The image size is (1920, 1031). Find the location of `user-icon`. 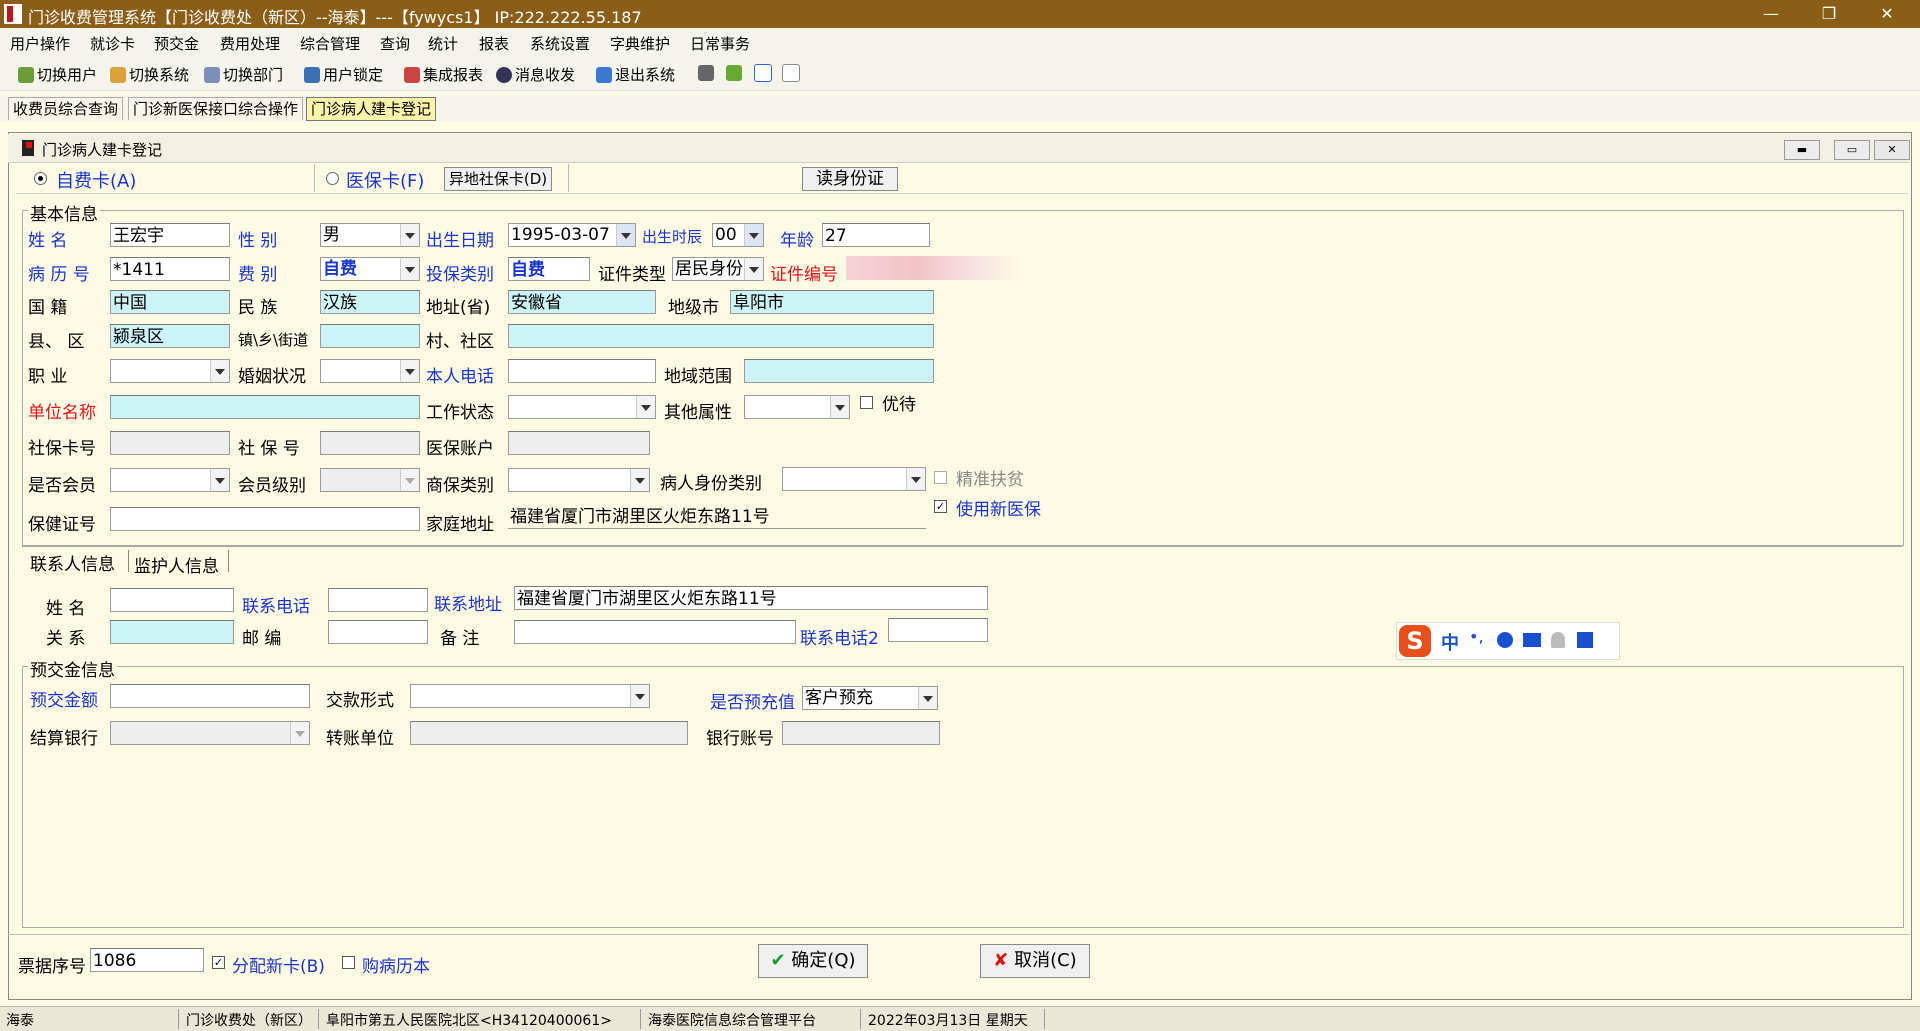

user-icon is located at coordinates (1558, 640).